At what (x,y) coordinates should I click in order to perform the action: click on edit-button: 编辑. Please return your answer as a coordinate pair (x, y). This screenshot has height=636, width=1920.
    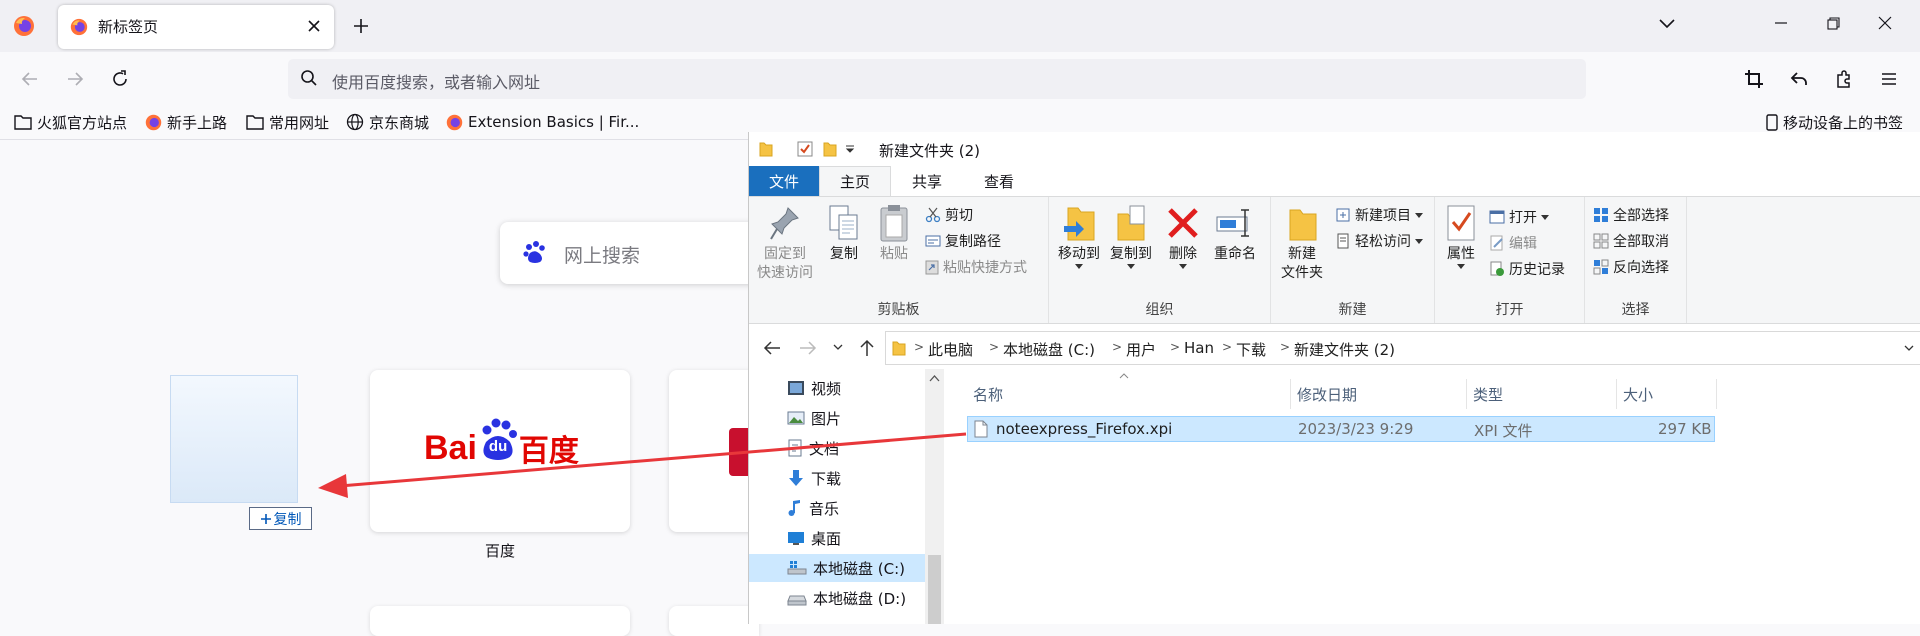
    Looking at the image, I should click on (1513, 243).